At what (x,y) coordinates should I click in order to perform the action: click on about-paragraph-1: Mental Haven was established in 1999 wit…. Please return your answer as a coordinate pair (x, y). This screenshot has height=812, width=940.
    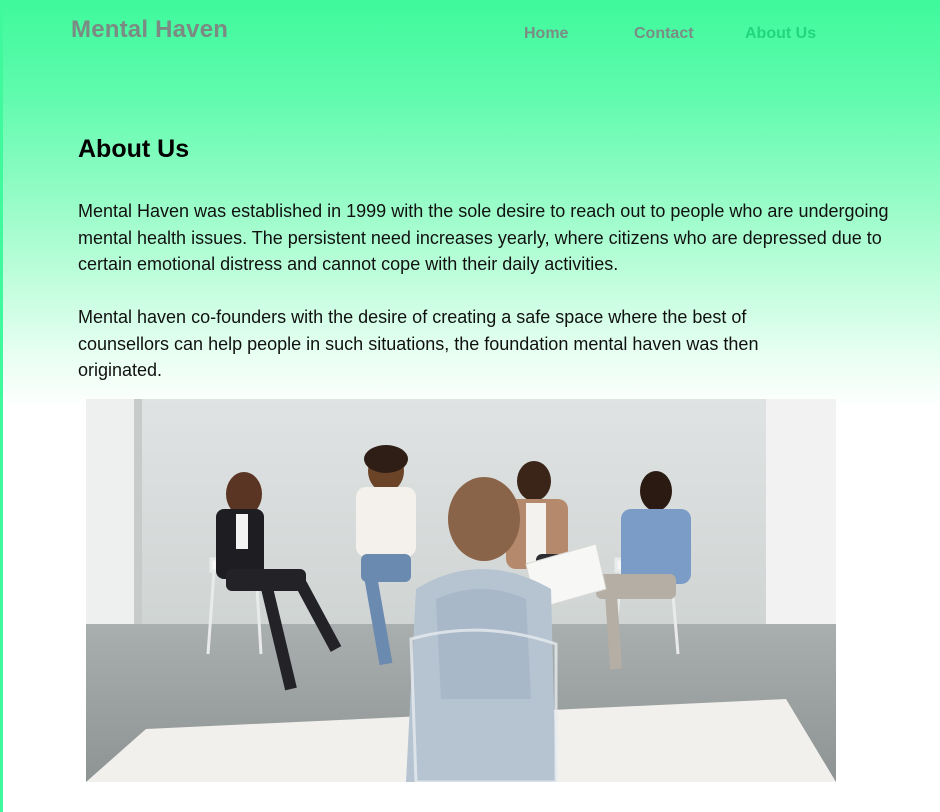
    Looking at the image, I should click on (483, 237).